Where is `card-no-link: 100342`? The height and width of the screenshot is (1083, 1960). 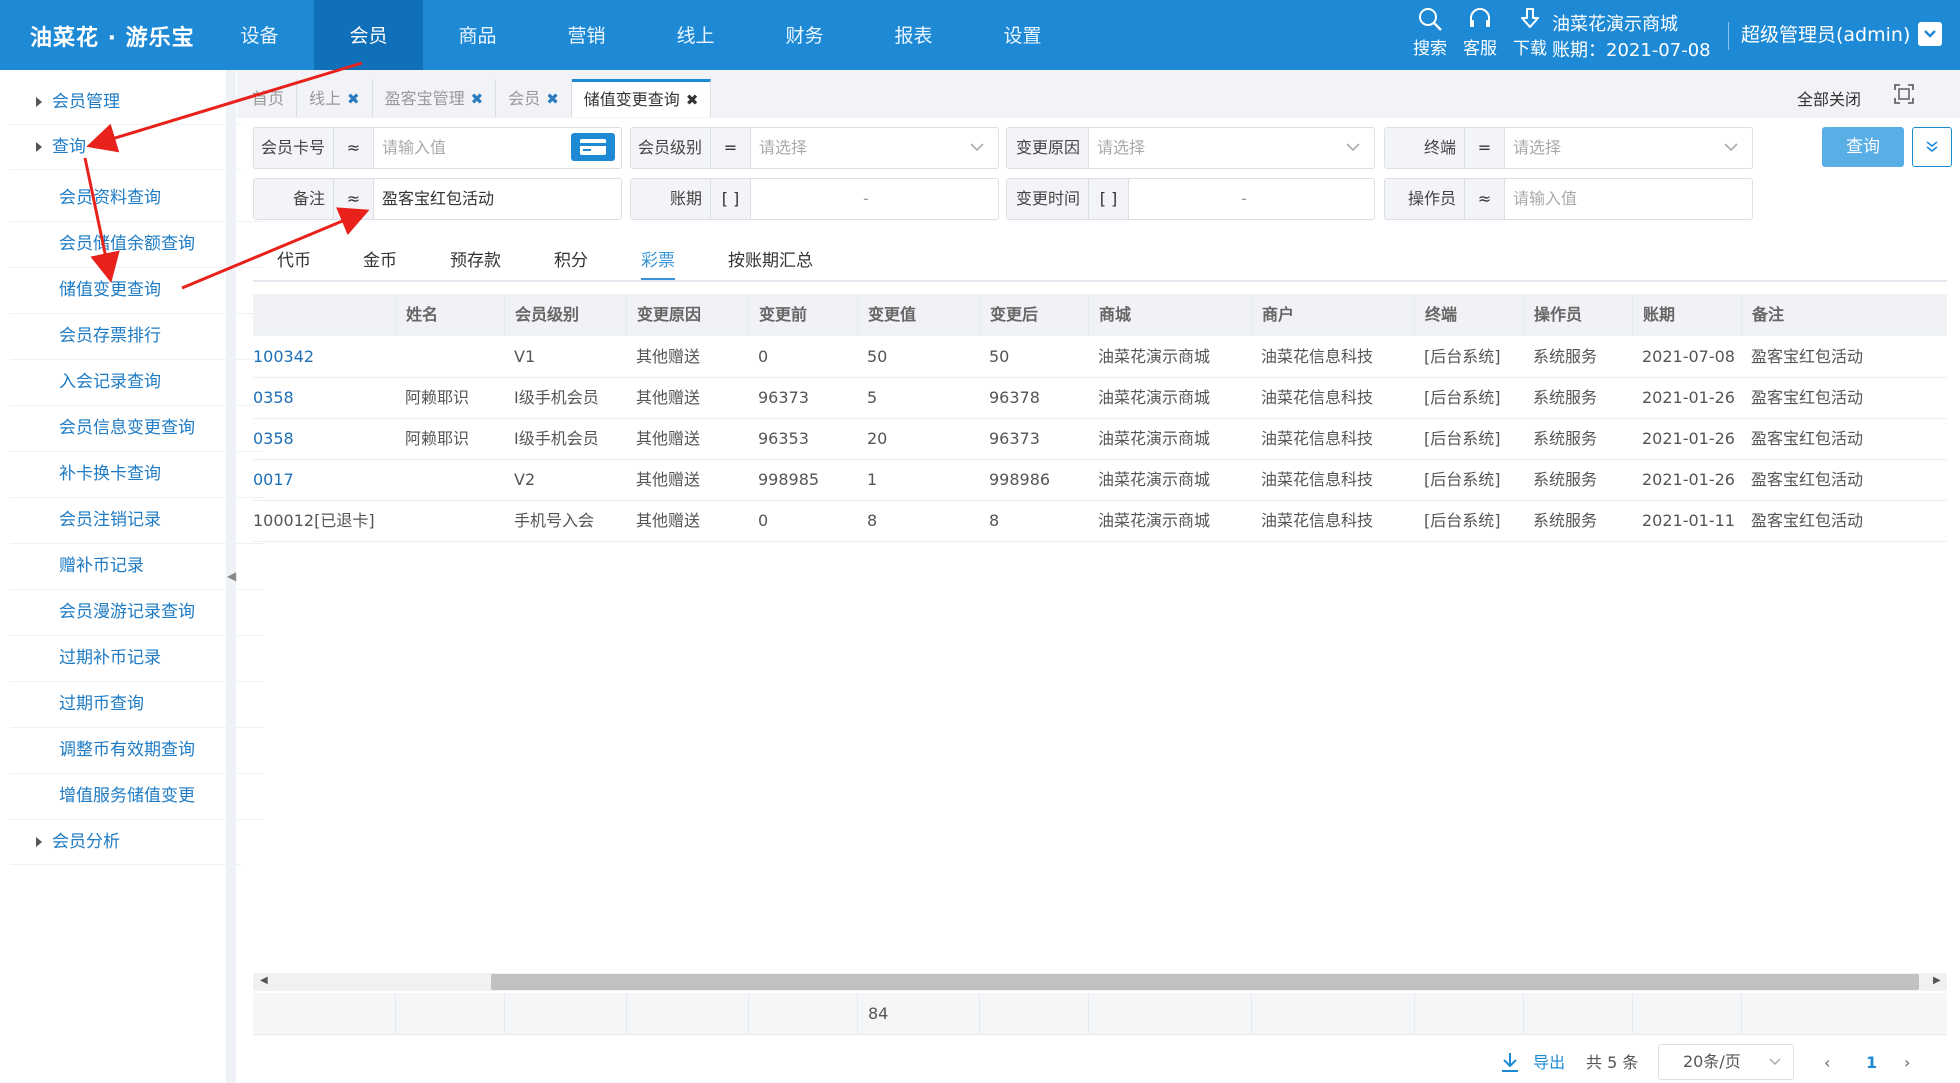 card-no-link: 100342 is located at coordinates (324, 356).